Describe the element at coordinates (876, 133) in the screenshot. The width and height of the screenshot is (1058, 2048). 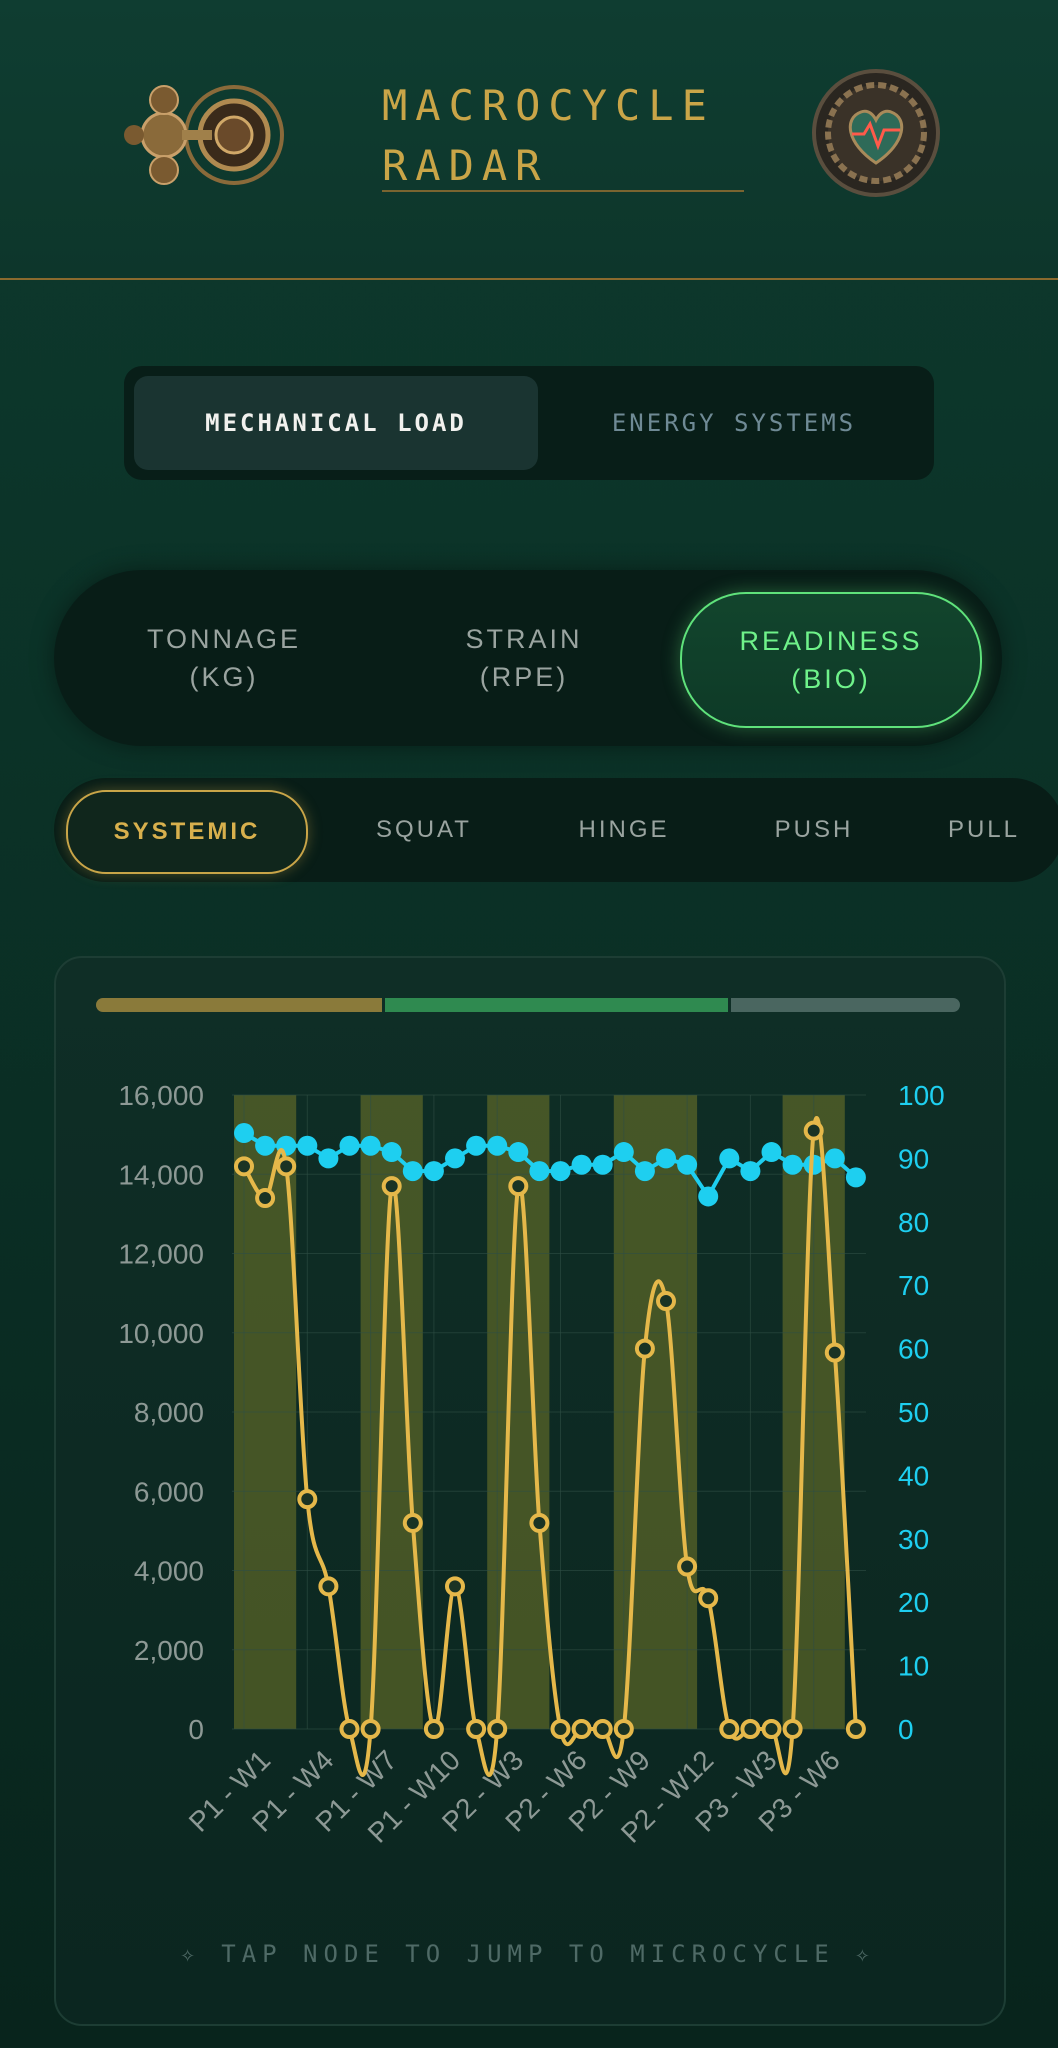
I see `mechanical-heart-emblem` at that location.